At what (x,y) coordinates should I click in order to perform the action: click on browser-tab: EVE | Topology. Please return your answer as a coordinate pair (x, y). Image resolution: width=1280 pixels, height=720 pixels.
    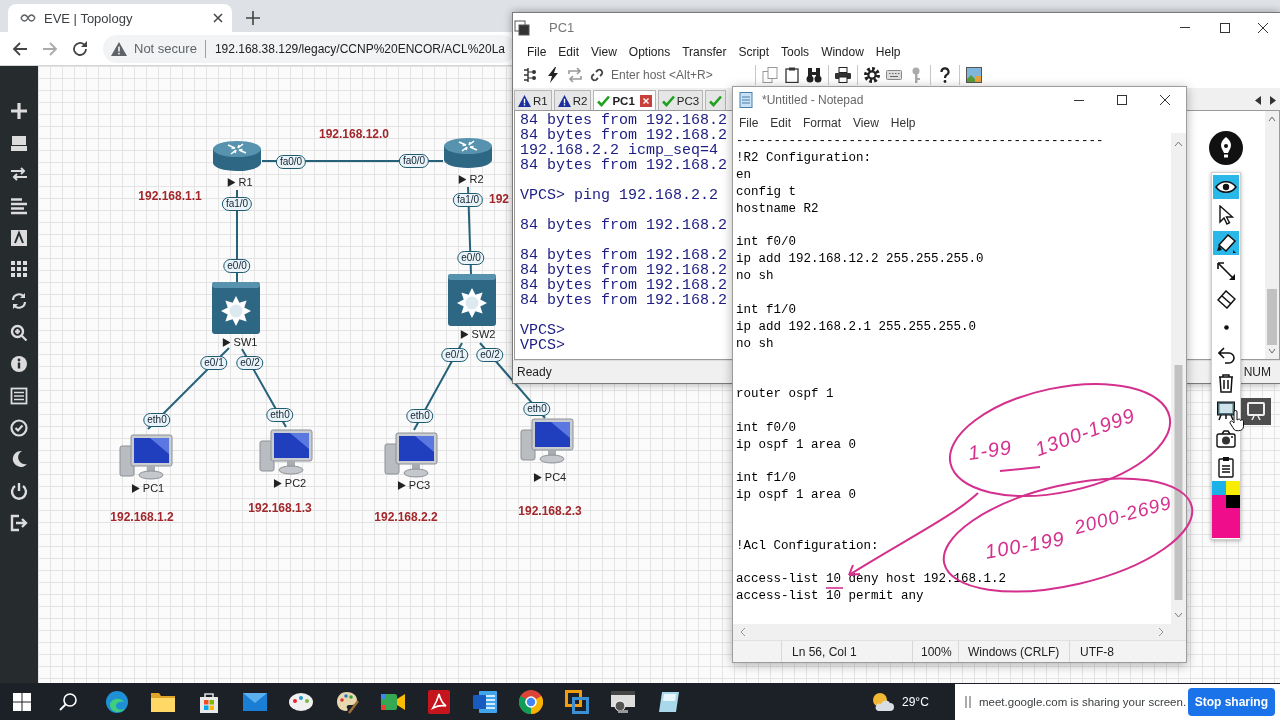
    Looking at the image, I should click on (120, 18).